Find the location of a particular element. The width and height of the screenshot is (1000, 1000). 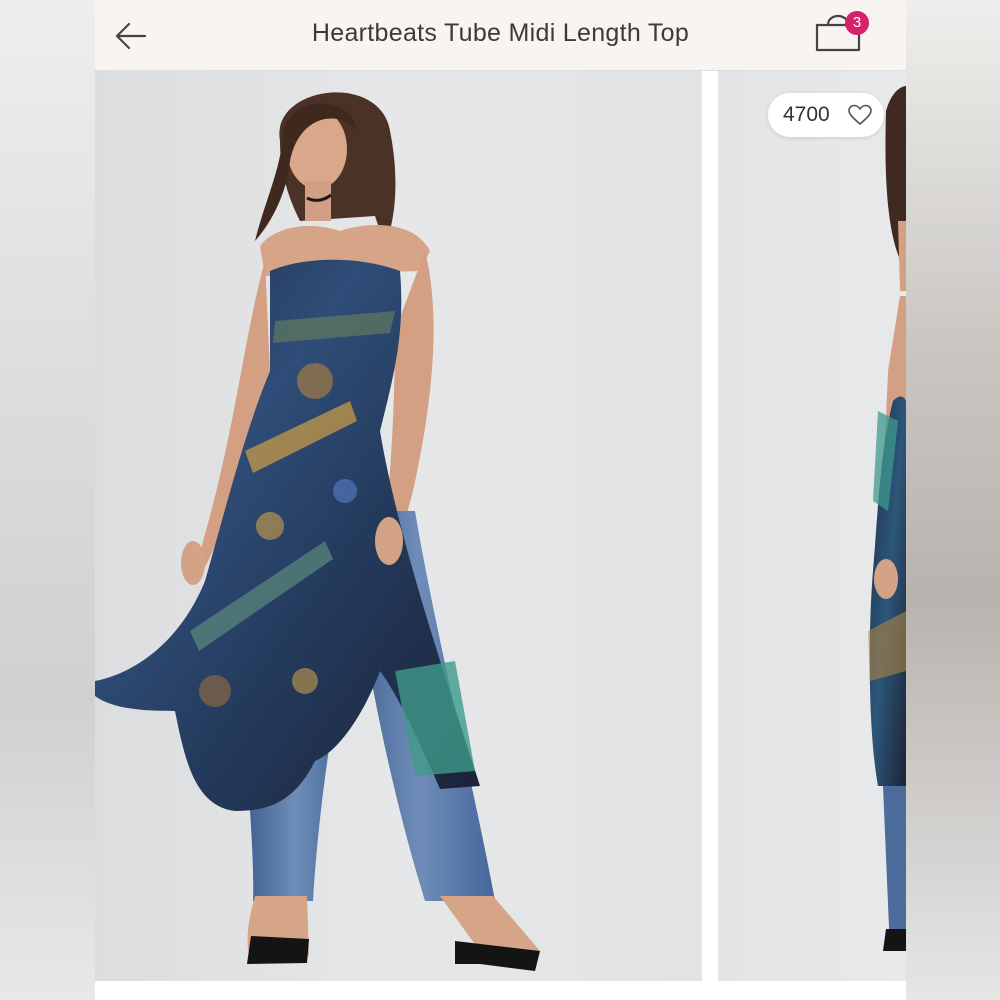

arrow-left-icon is located at coordinates (131, 36).